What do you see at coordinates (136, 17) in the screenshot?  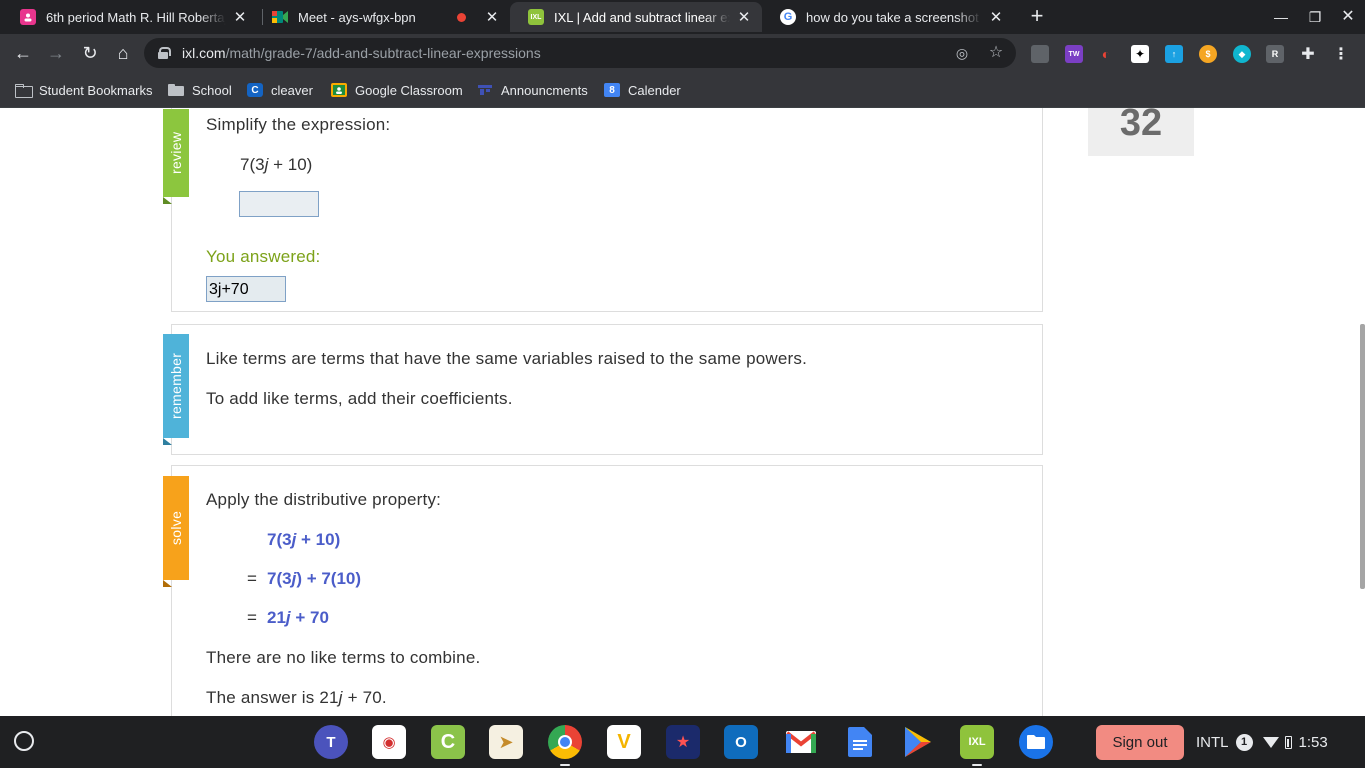 I see `tab-title: 6th period Math R. Hill Roberta_E` at bounding box center [136, 17].